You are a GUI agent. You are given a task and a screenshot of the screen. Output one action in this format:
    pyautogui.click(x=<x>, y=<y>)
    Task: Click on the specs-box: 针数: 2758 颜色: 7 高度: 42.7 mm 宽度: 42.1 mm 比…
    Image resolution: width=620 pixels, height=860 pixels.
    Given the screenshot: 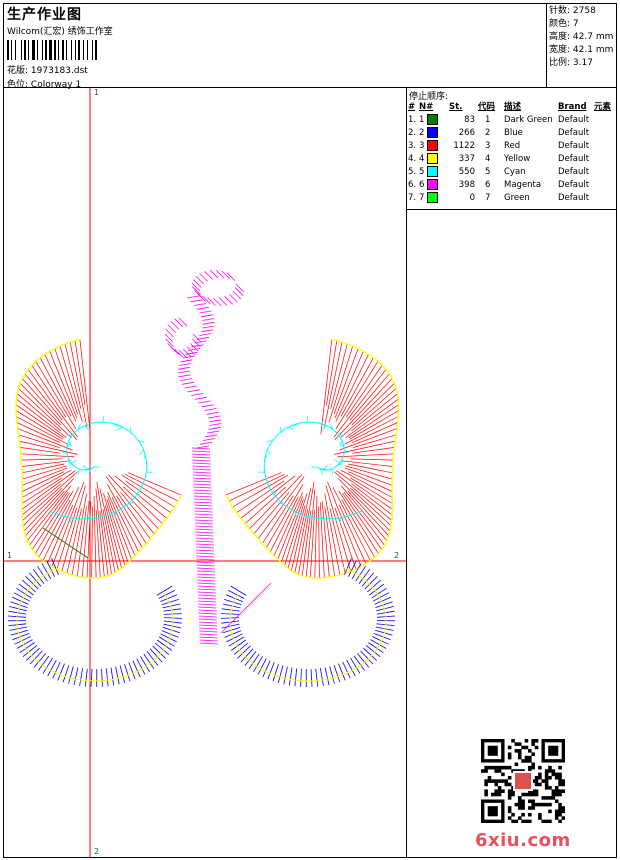 What is the action you would take?
    pyautogui.click(x=582, y=45)
    